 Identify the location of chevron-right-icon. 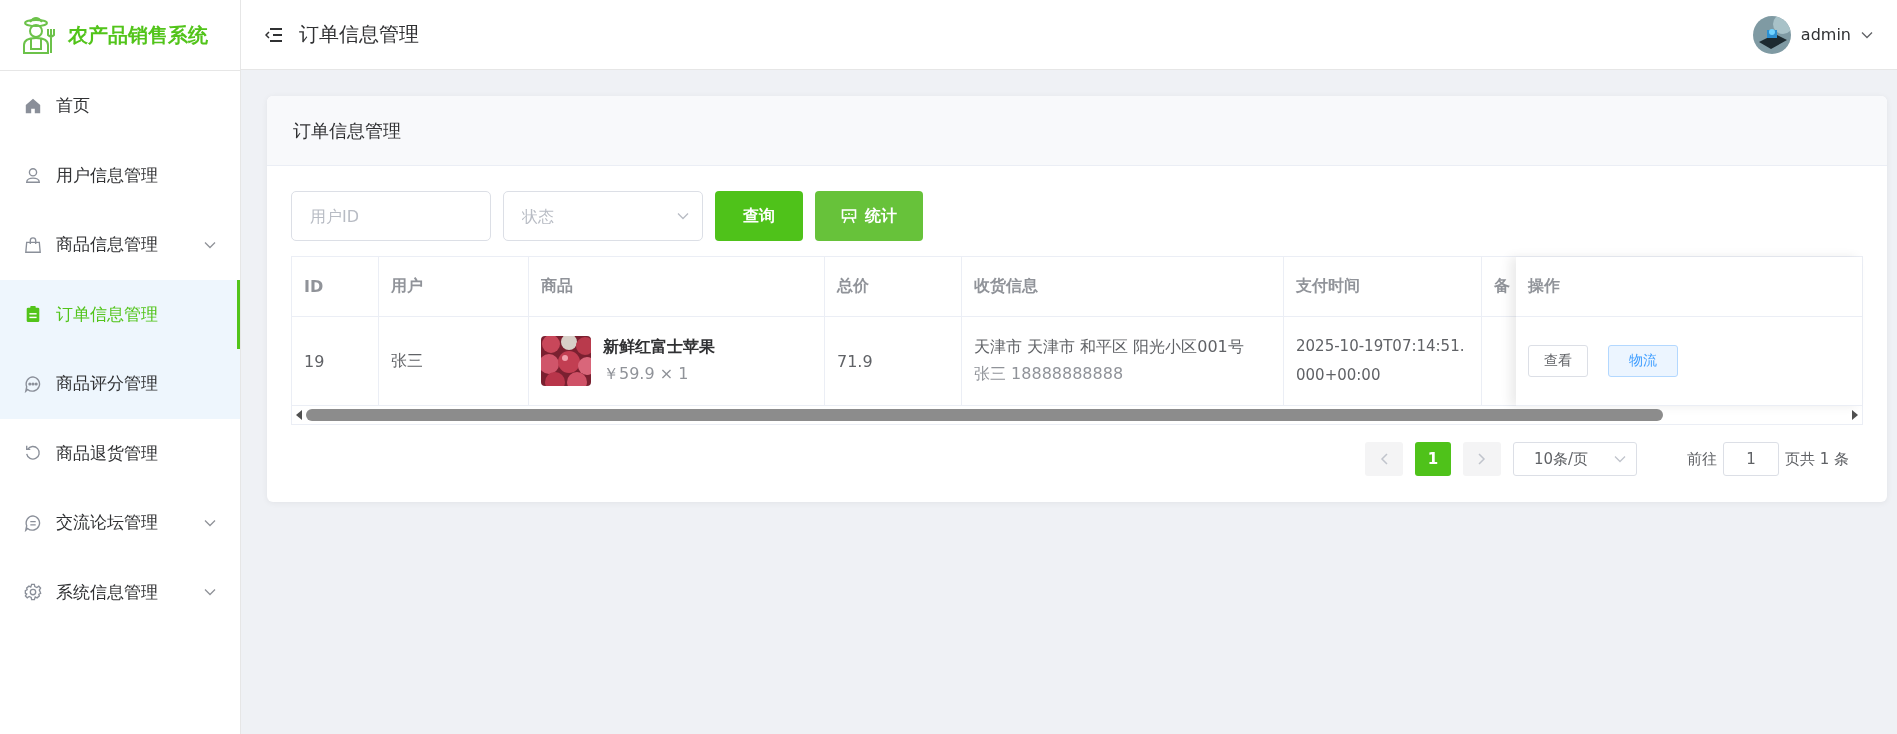
(1481, 459).